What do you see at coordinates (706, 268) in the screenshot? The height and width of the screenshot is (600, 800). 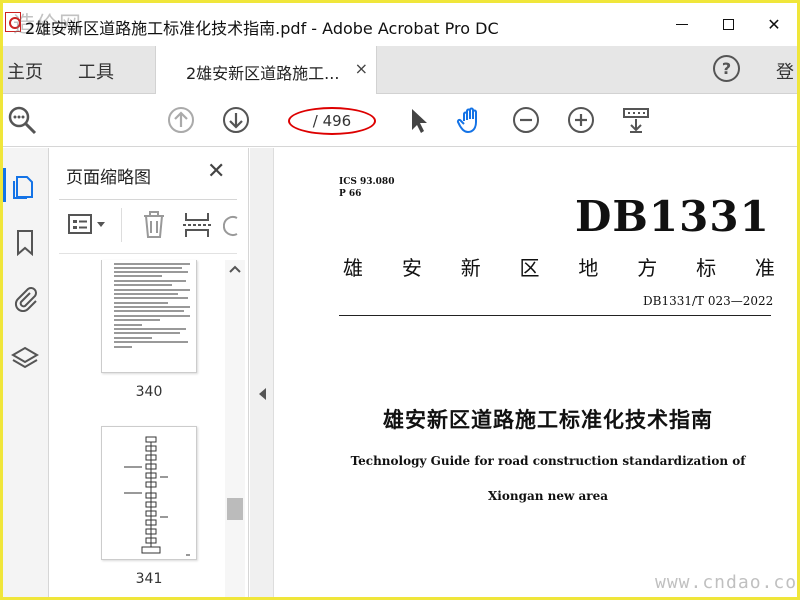 I see `doc-std-char: 标` at bounding box center [706, 268].